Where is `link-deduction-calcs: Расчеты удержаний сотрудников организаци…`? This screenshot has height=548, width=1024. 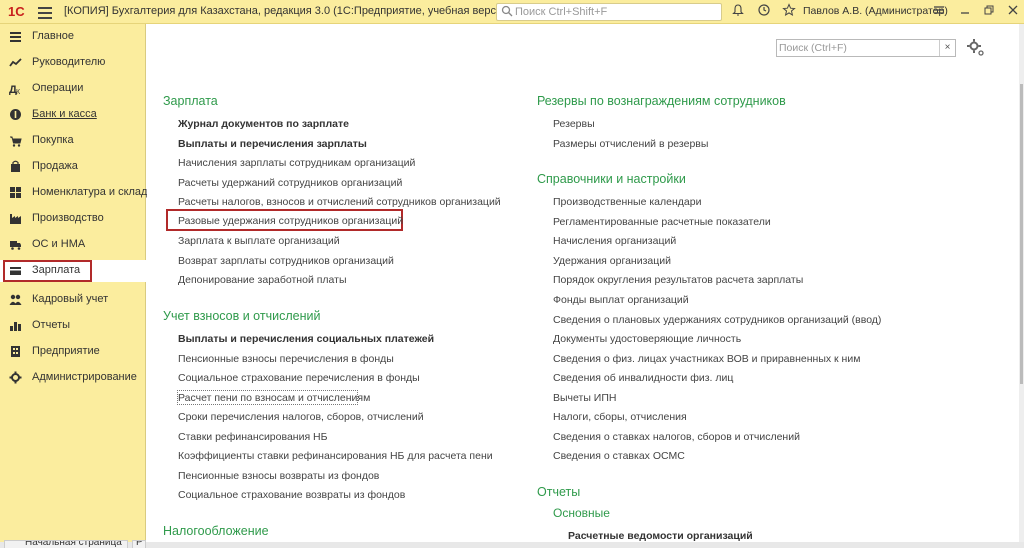
link-deduction-calcs: Расчеты удержаний сотрудников организаци… is located at coordinates (290, 183).